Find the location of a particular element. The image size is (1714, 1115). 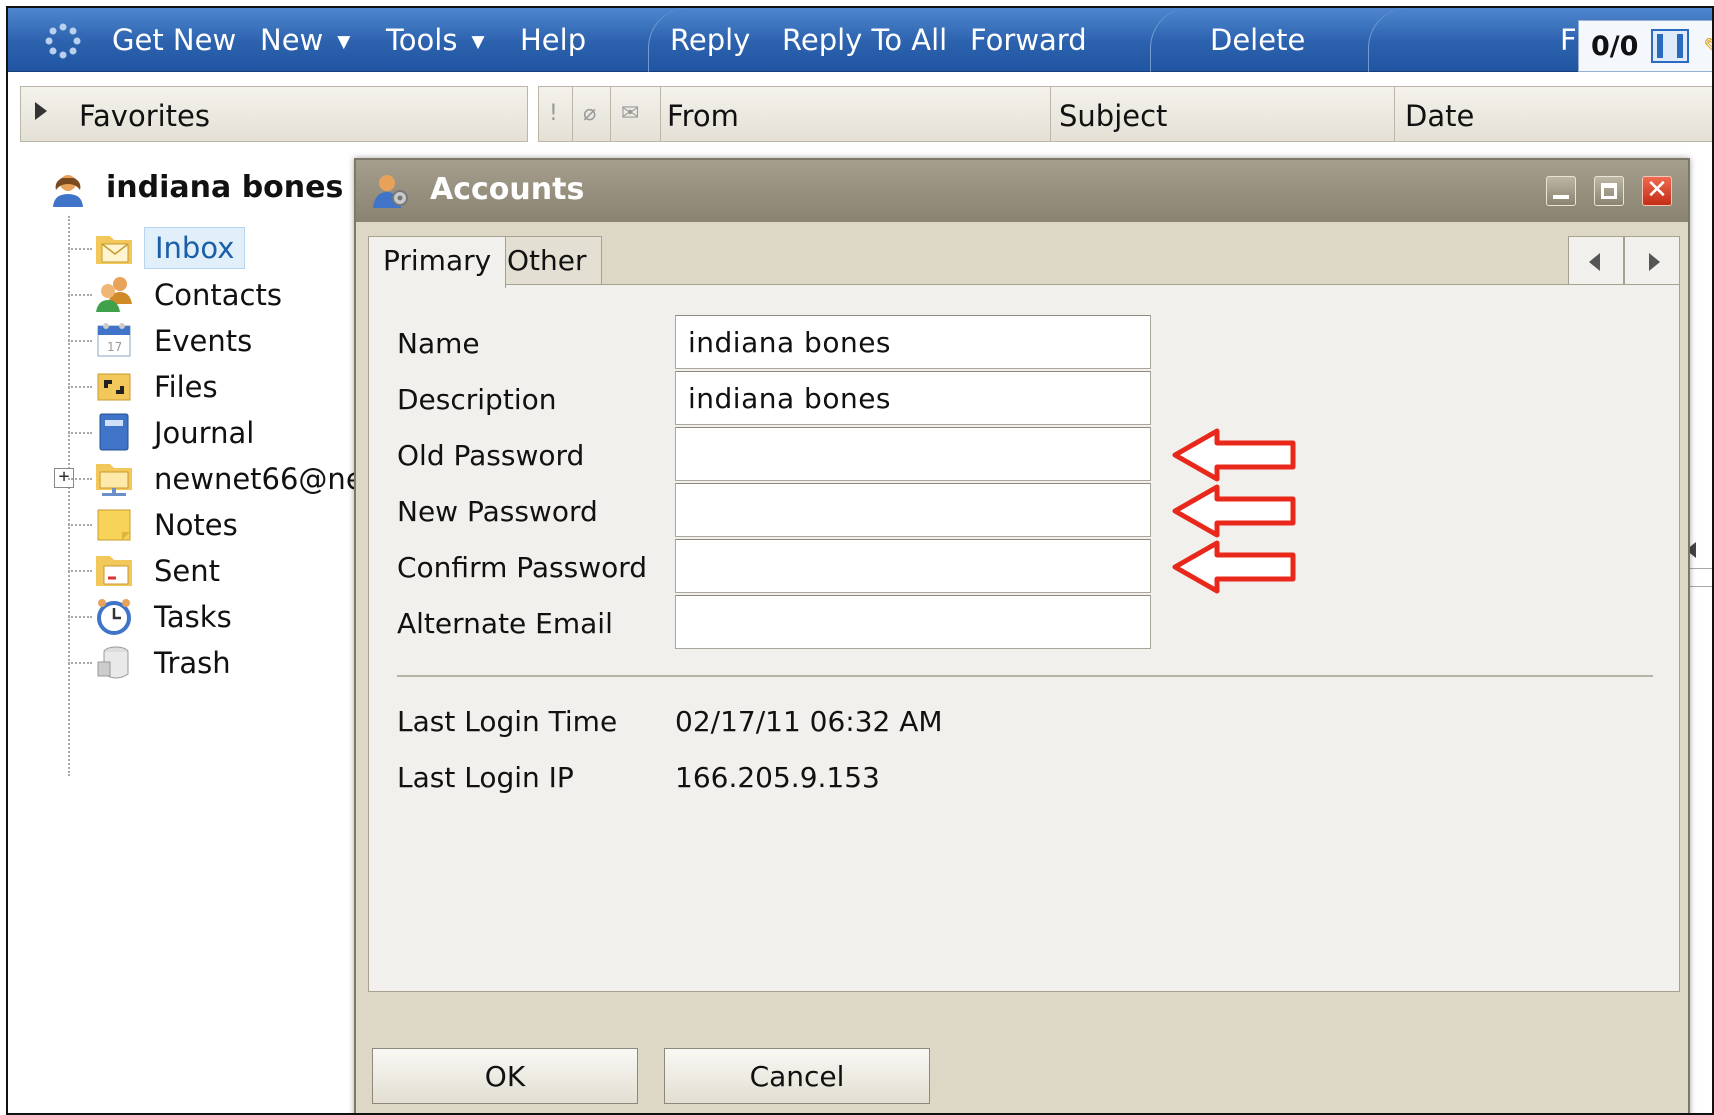

folder-contacts: Contacts is located at coordinates (218, 295).